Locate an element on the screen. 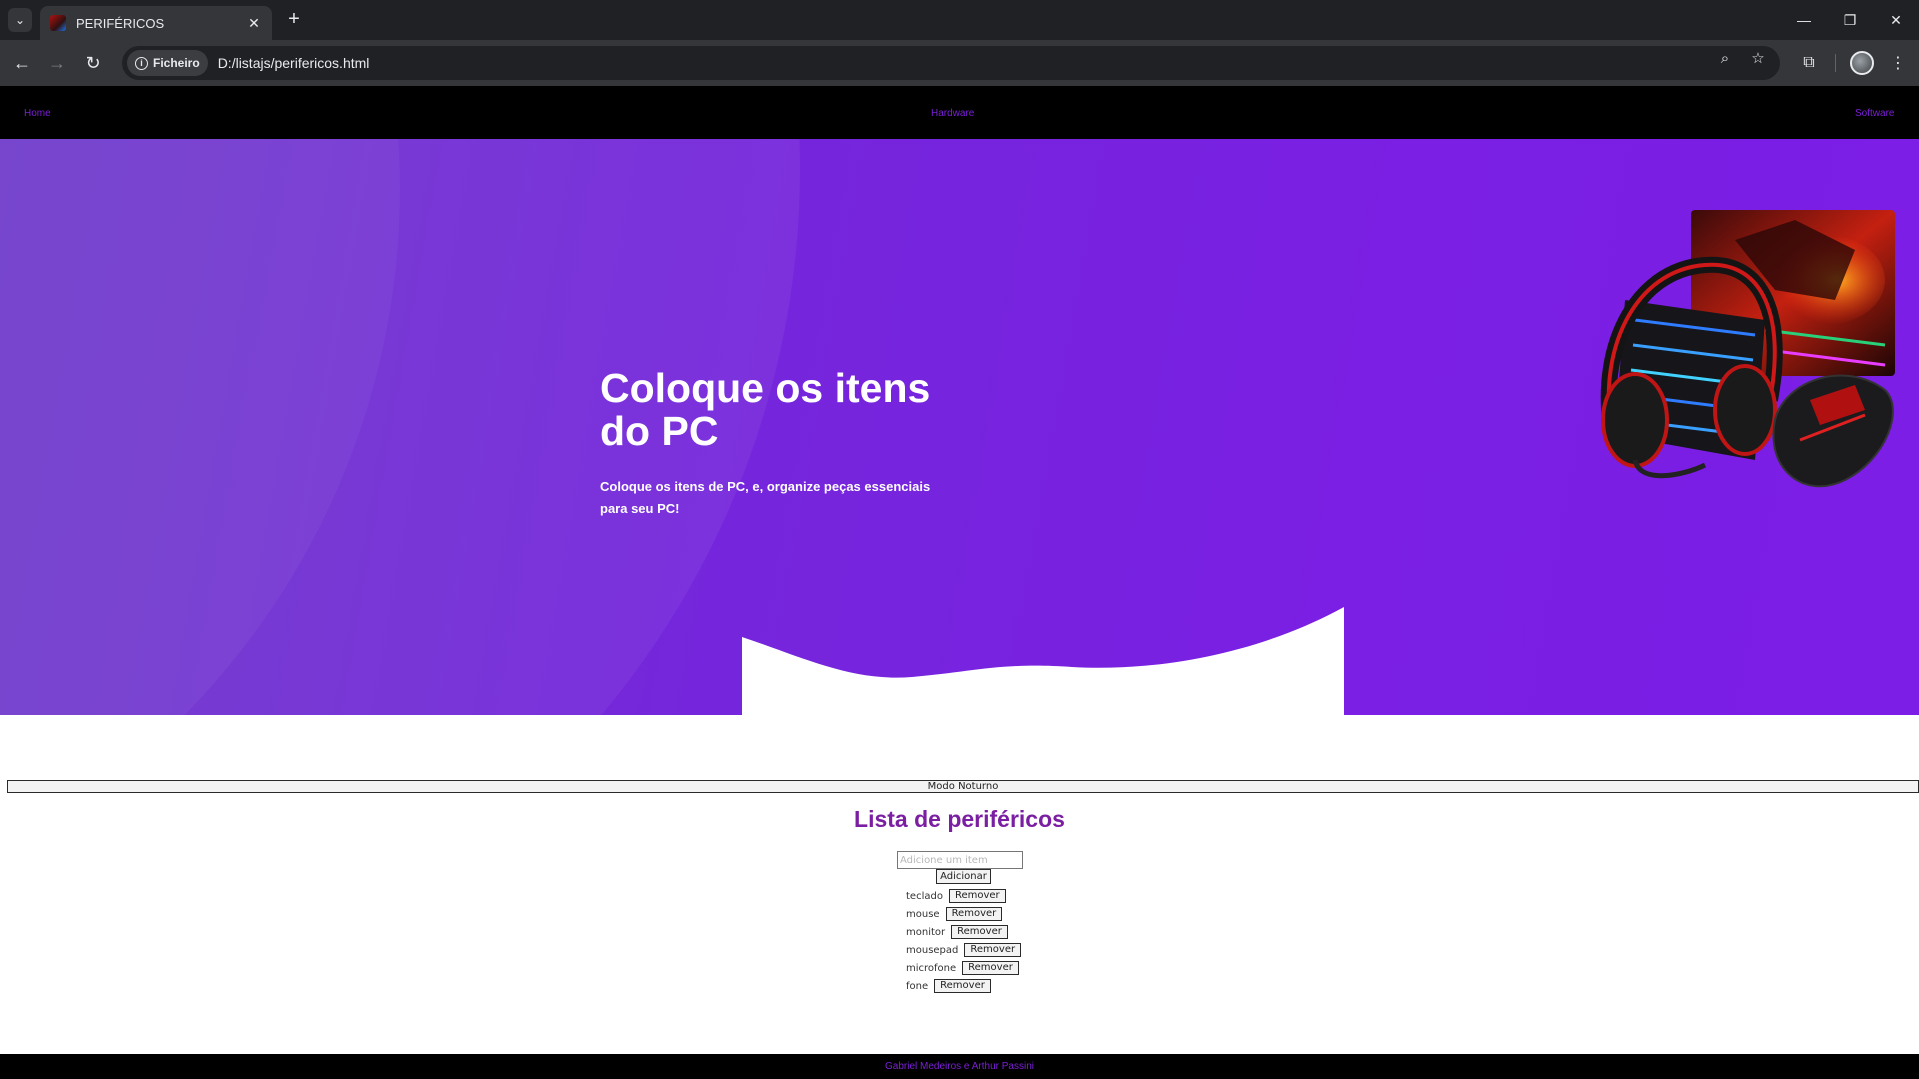  profile-avatar is located at coordinates (1862, 63).